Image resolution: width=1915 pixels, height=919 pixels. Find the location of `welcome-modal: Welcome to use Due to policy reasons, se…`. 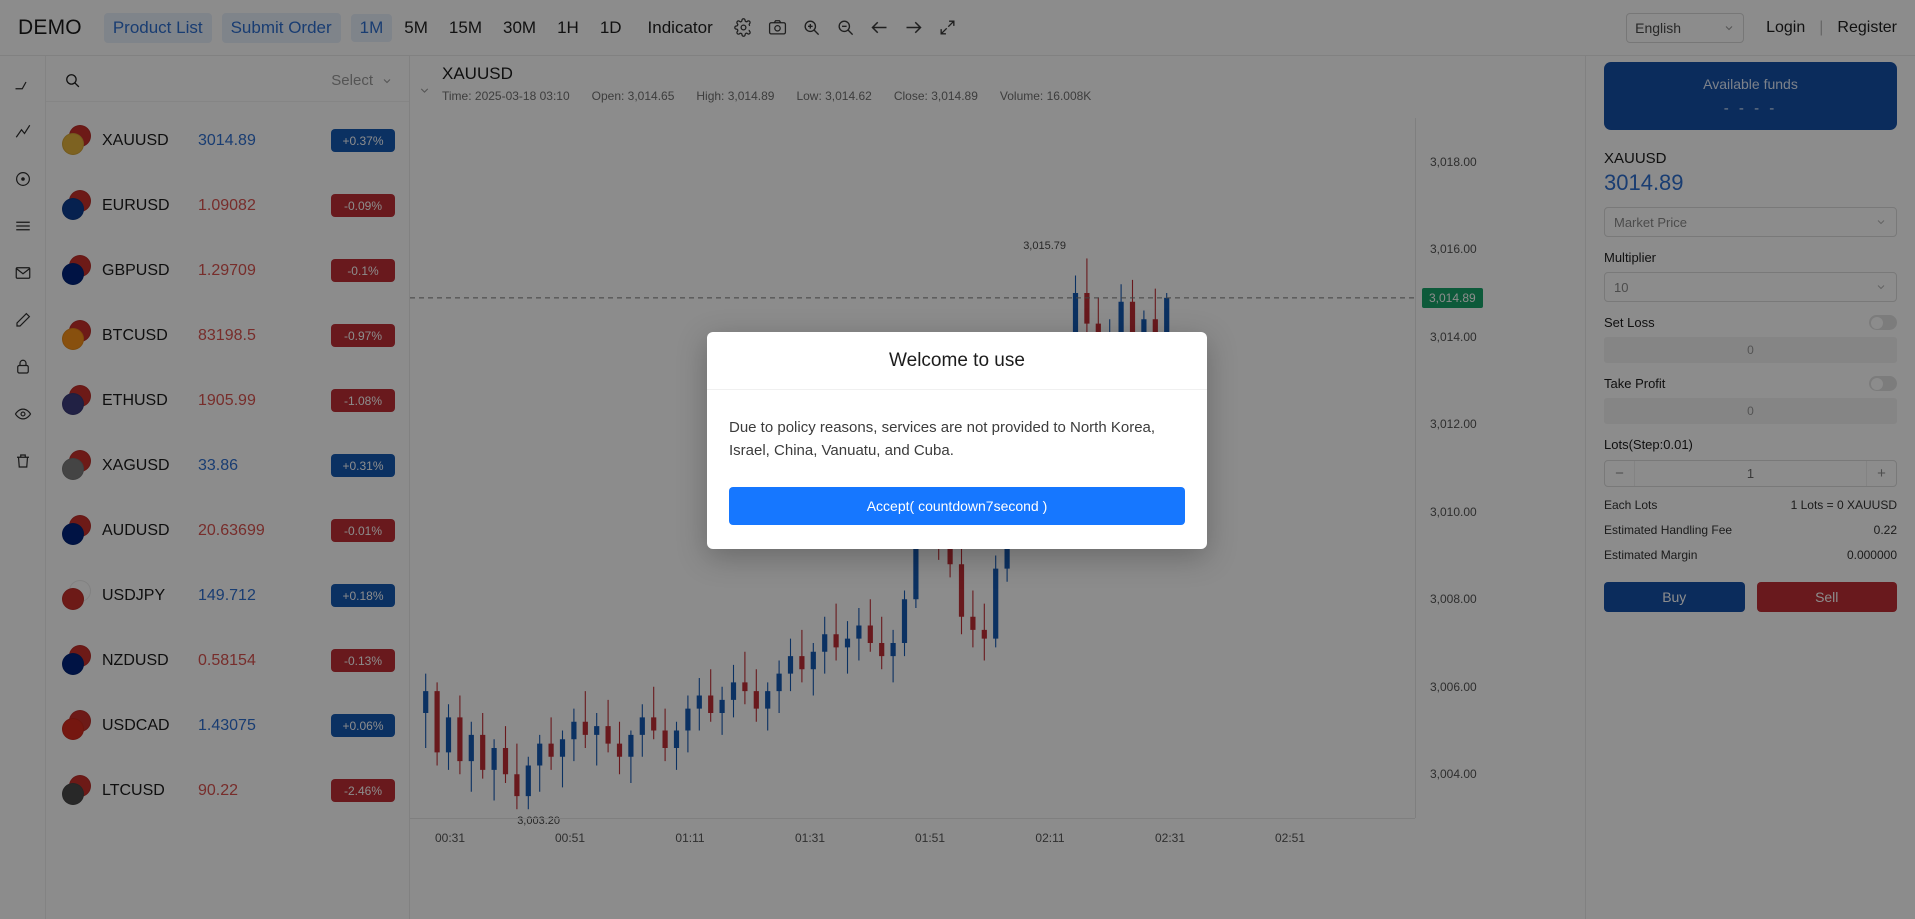

welcome-modal: Welcome to use Due to policy reasons, se… is located at coordinates (957, 440).